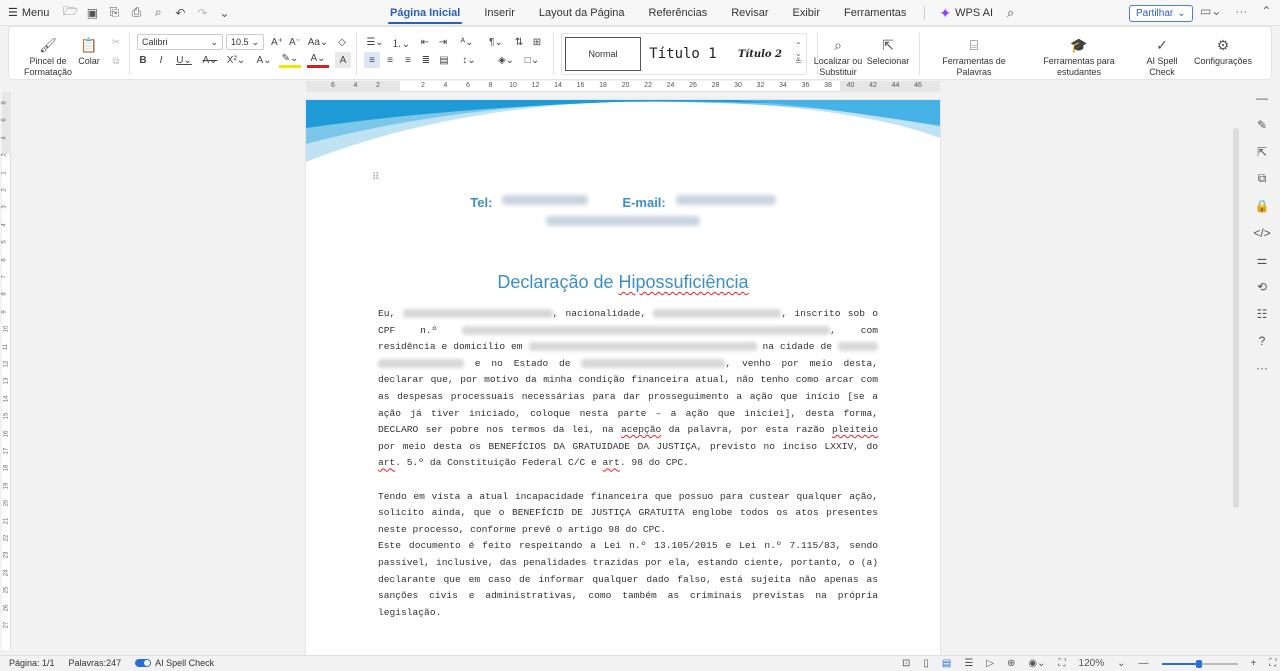  What do you see at coordinates (496, 42) in the screenshot?
I see `paragraph-marks-icon: ¶⌄` at bounding box center [496, 42].